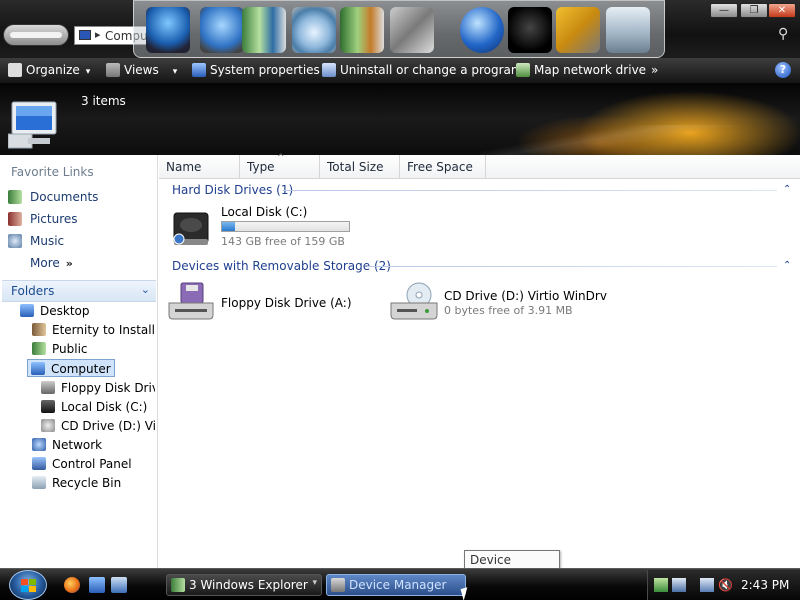  Describe the element at coordinates (108, 426) in the screenshot. I see `tree-item-label: CD Drive (D:) Virtio` at that location.